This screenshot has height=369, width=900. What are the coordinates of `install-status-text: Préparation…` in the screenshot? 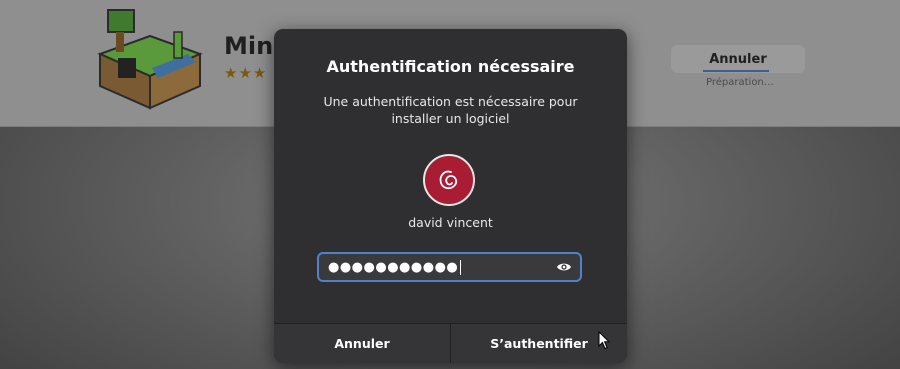 It's located at (740, 82).